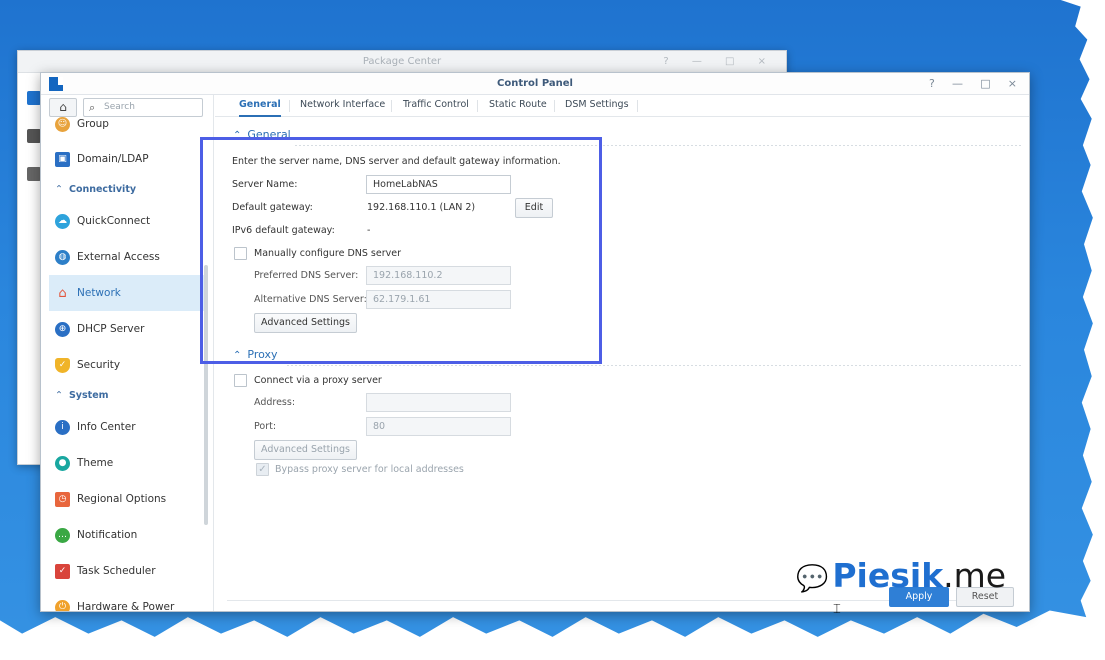  What do you see at coordinates (957, 83) in the screenshot?
I see `minimize-icon: —` at bounding box center [957, 83].